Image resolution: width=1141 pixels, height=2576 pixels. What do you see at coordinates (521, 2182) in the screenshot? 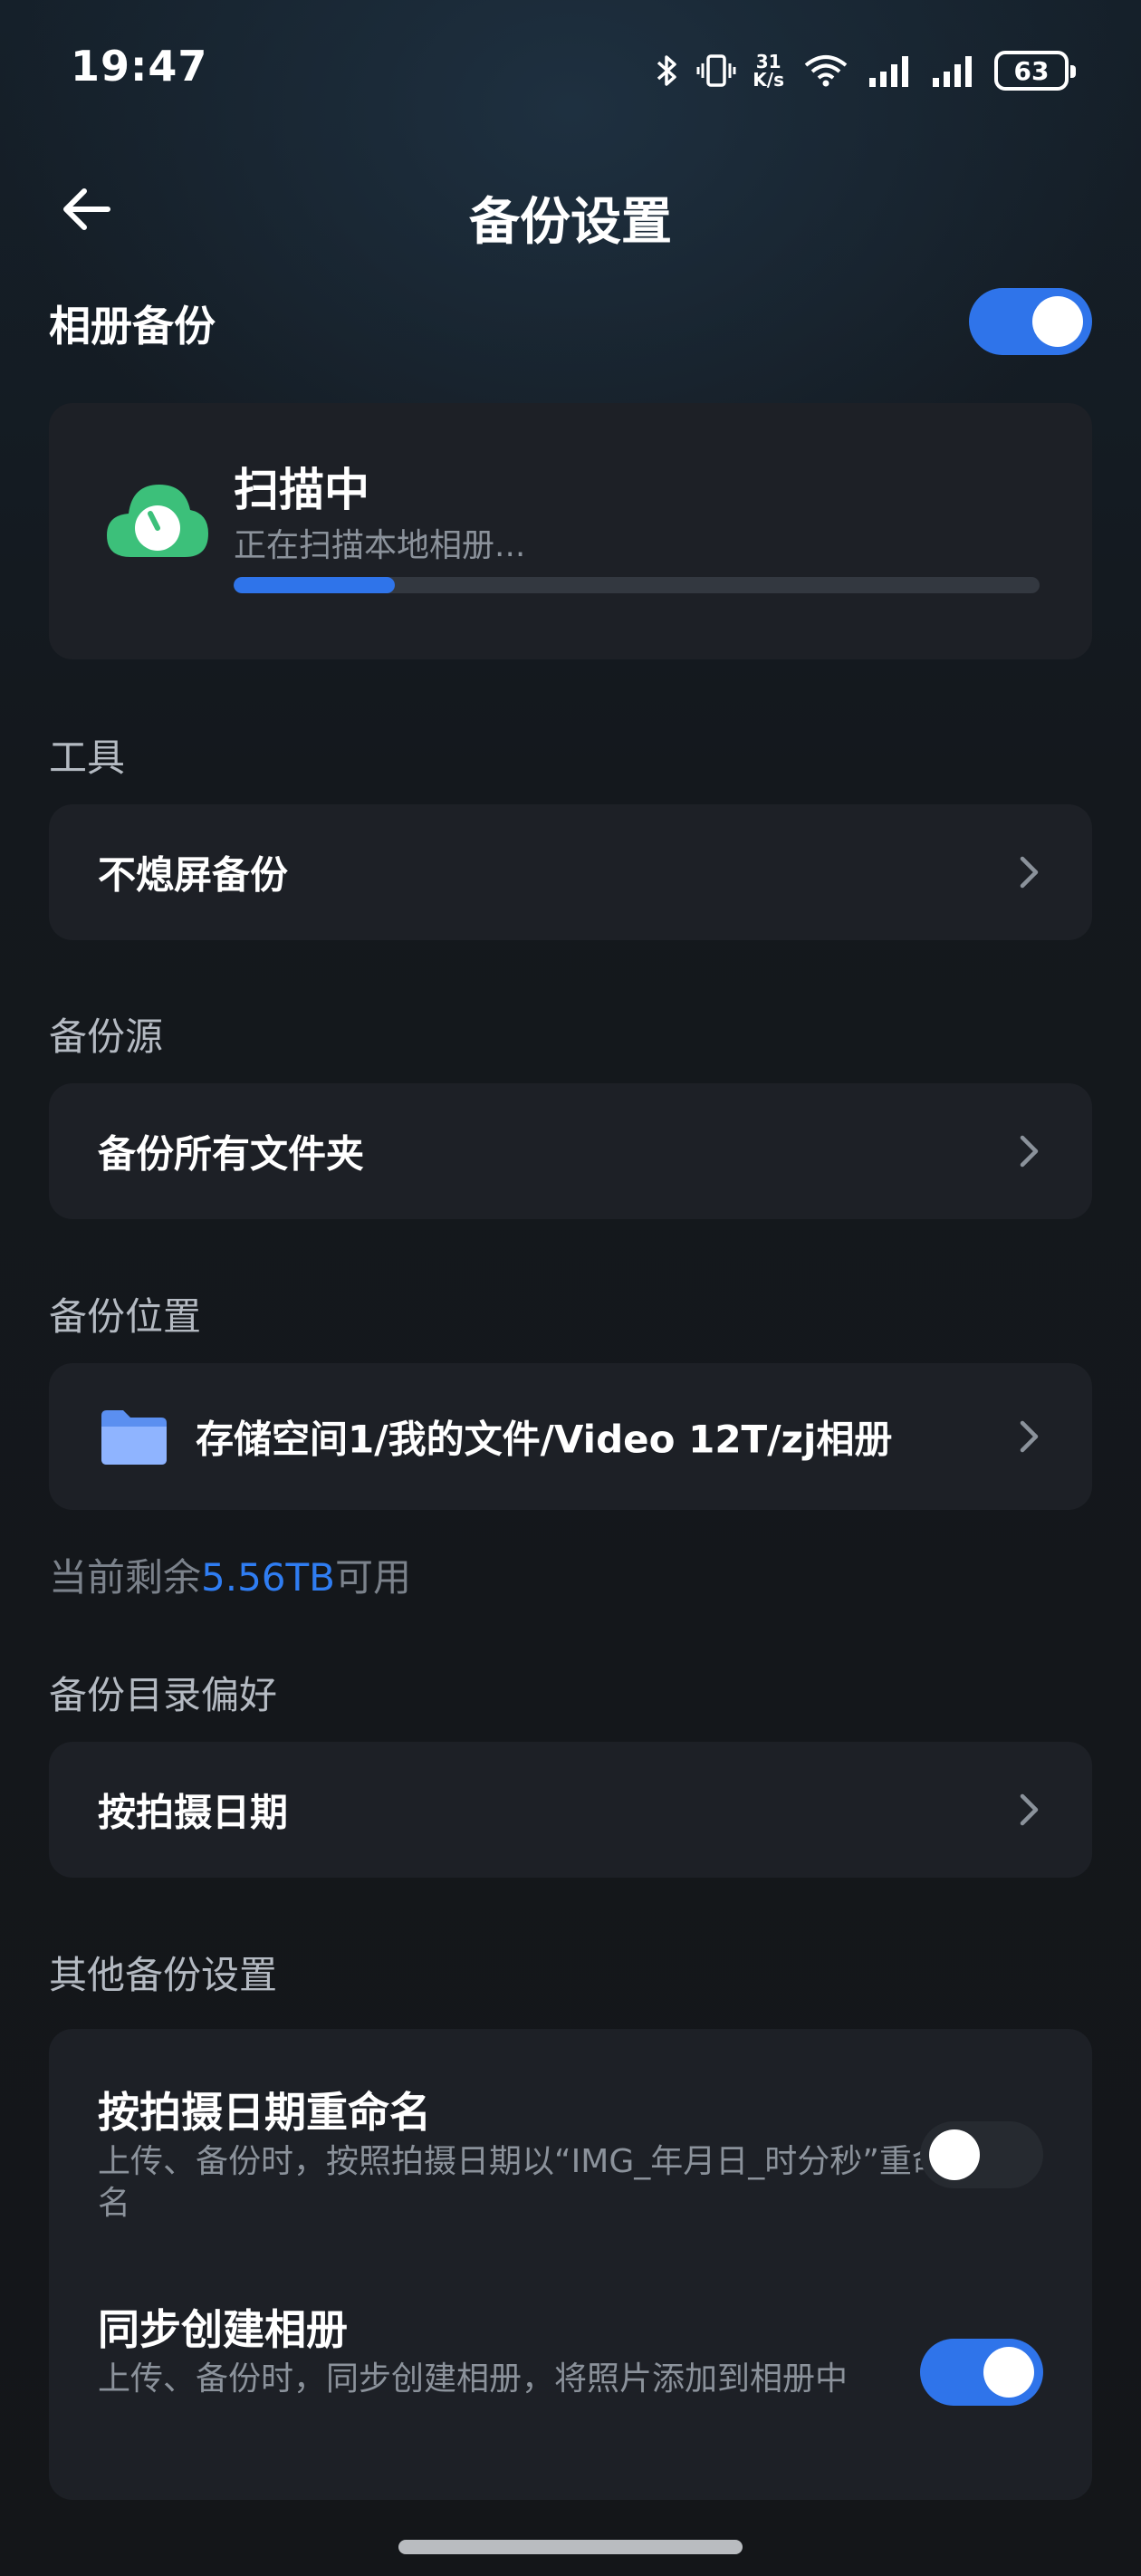
I see `rename-by-date-desc: 上传、备份时，按照拍摄日期以“IMG_年月日_时分秒”重命名` at bounding box center [521, 2182].